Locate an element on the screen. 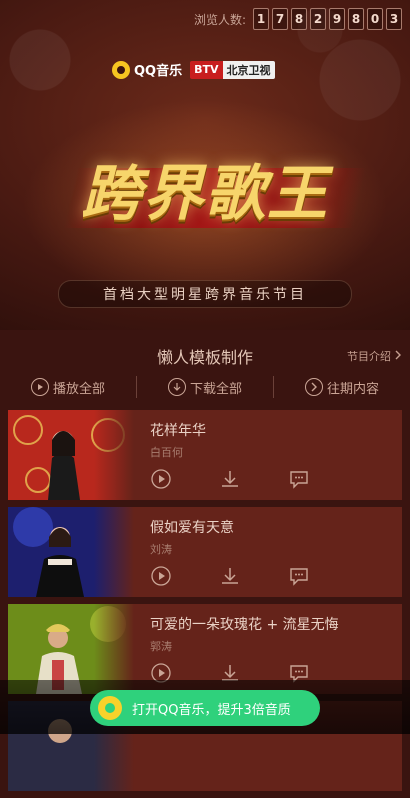 This screenshot has width=410, height=798. song-item: 花样年华 白百何 is located at coordinates (205, 455).